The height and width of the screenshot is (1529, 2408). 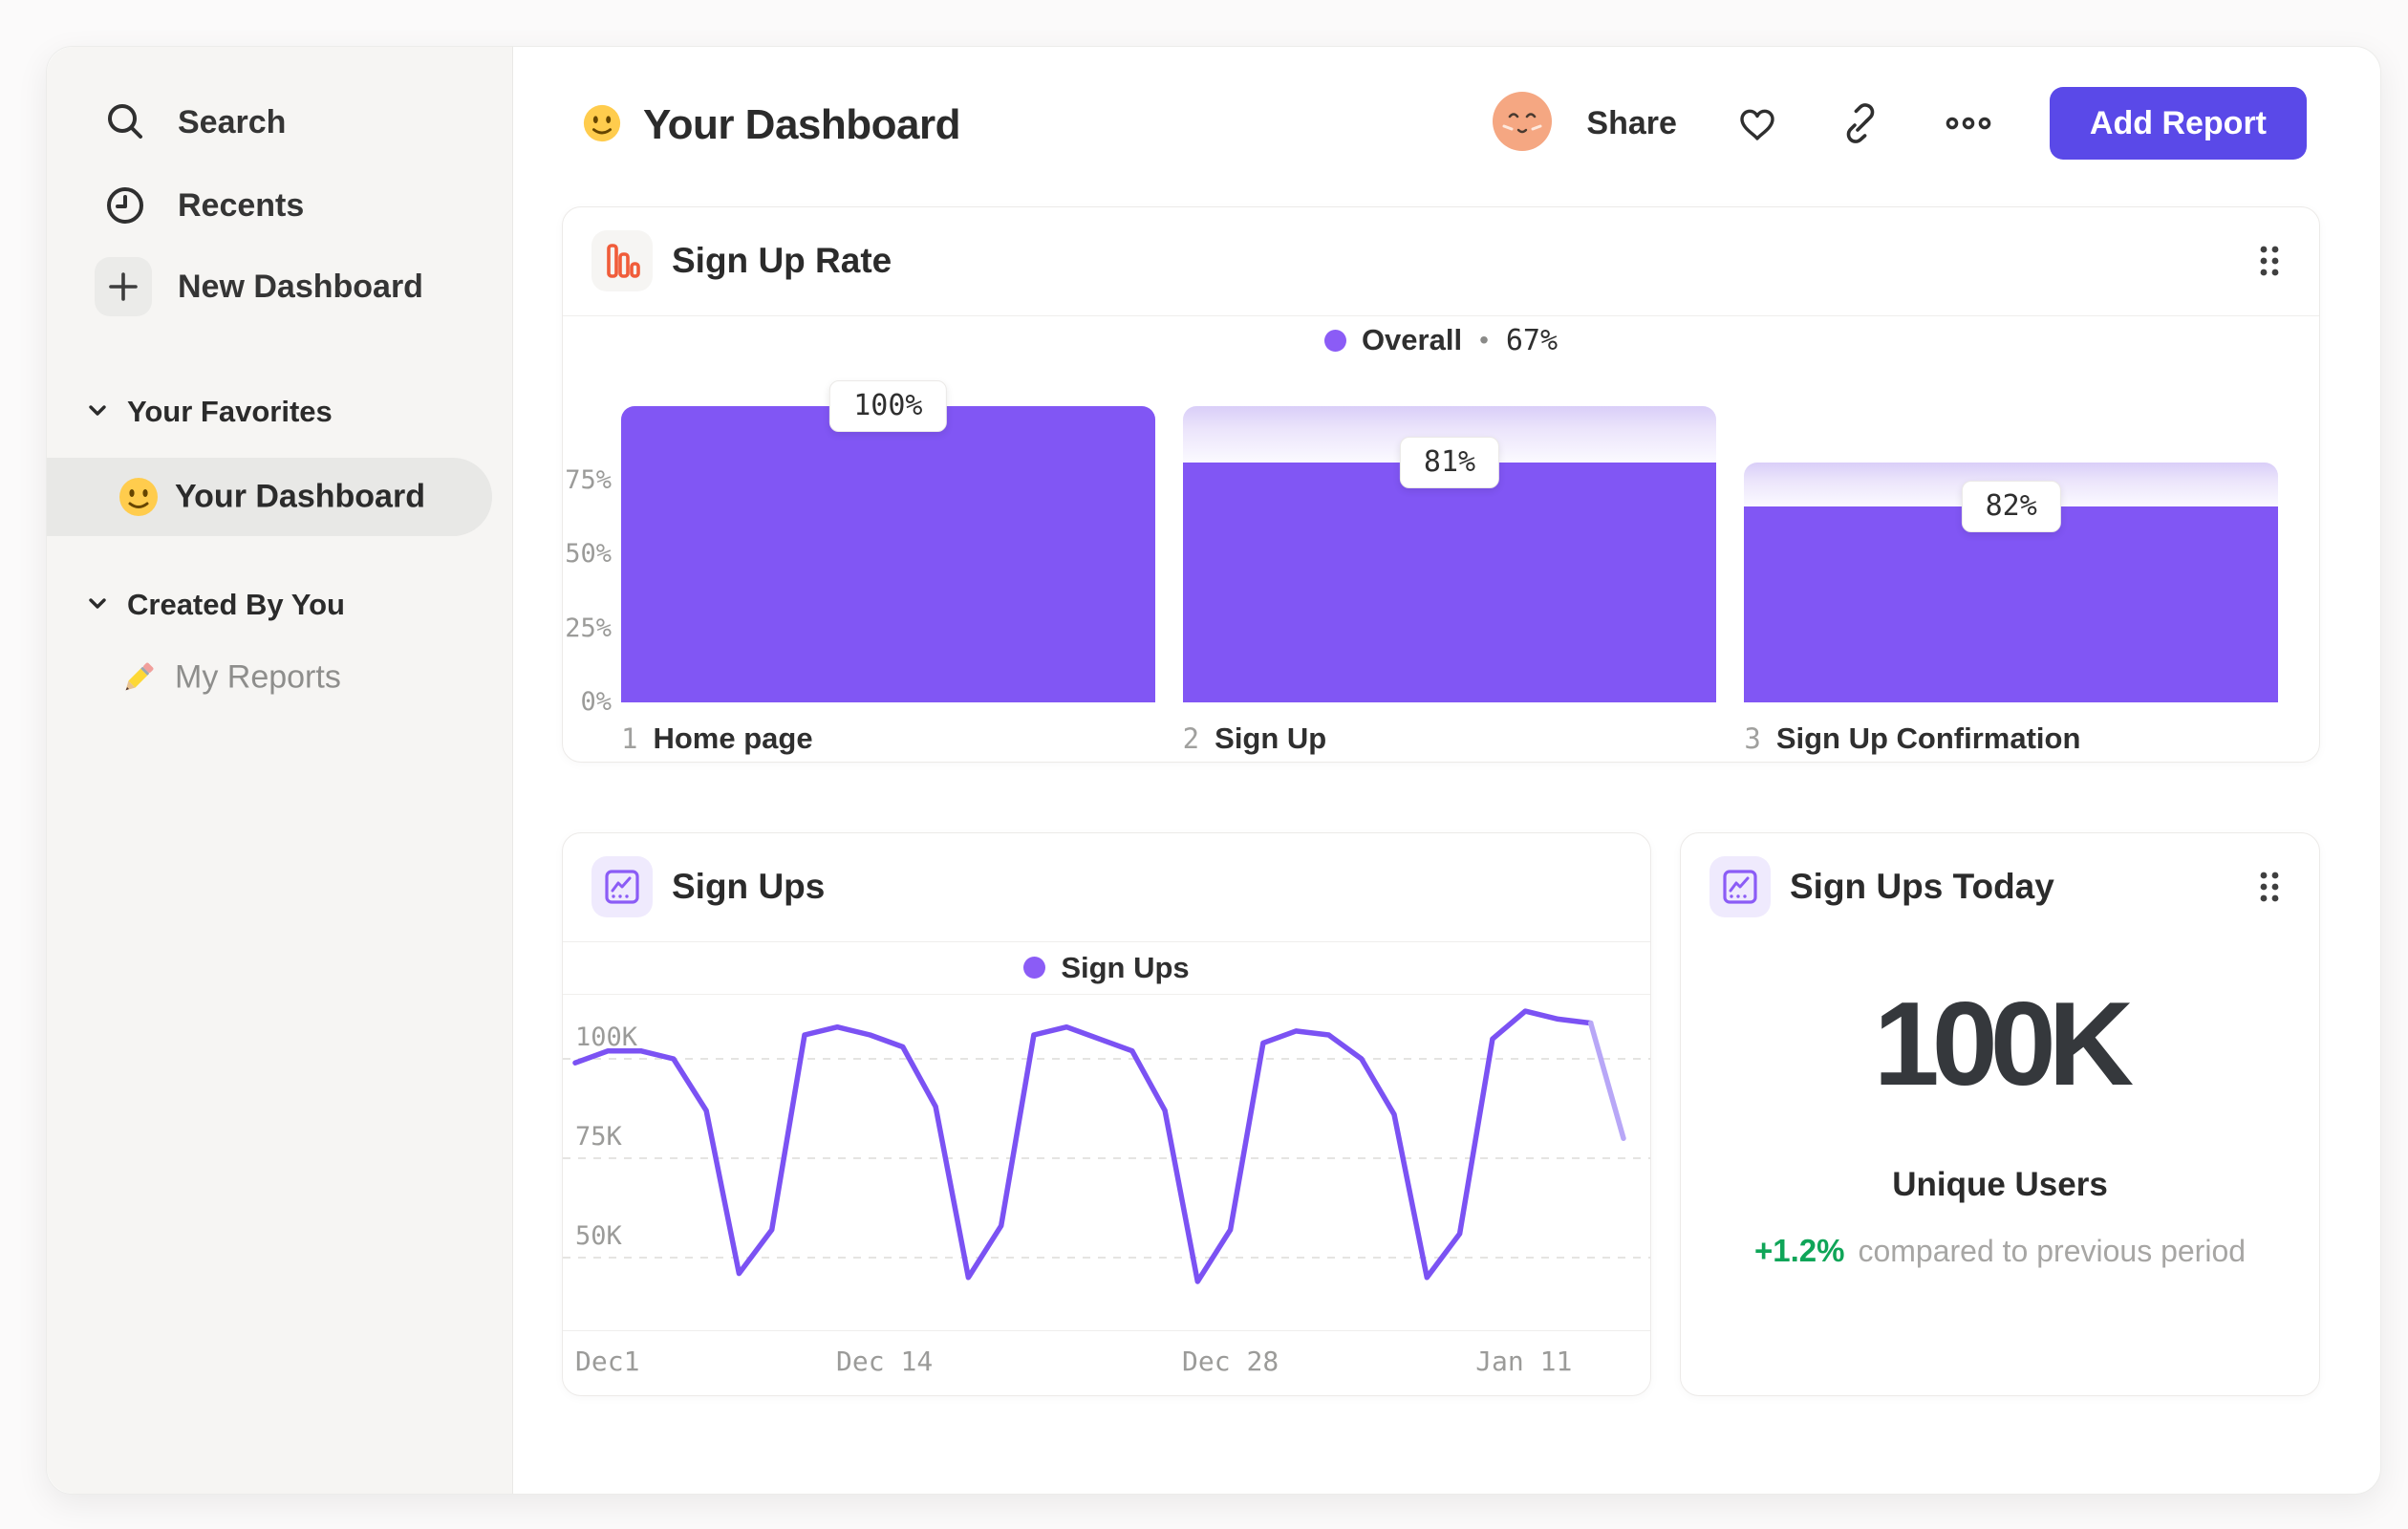 I want to click on sidebar-item-label: Search, so click(x=233, y=121).